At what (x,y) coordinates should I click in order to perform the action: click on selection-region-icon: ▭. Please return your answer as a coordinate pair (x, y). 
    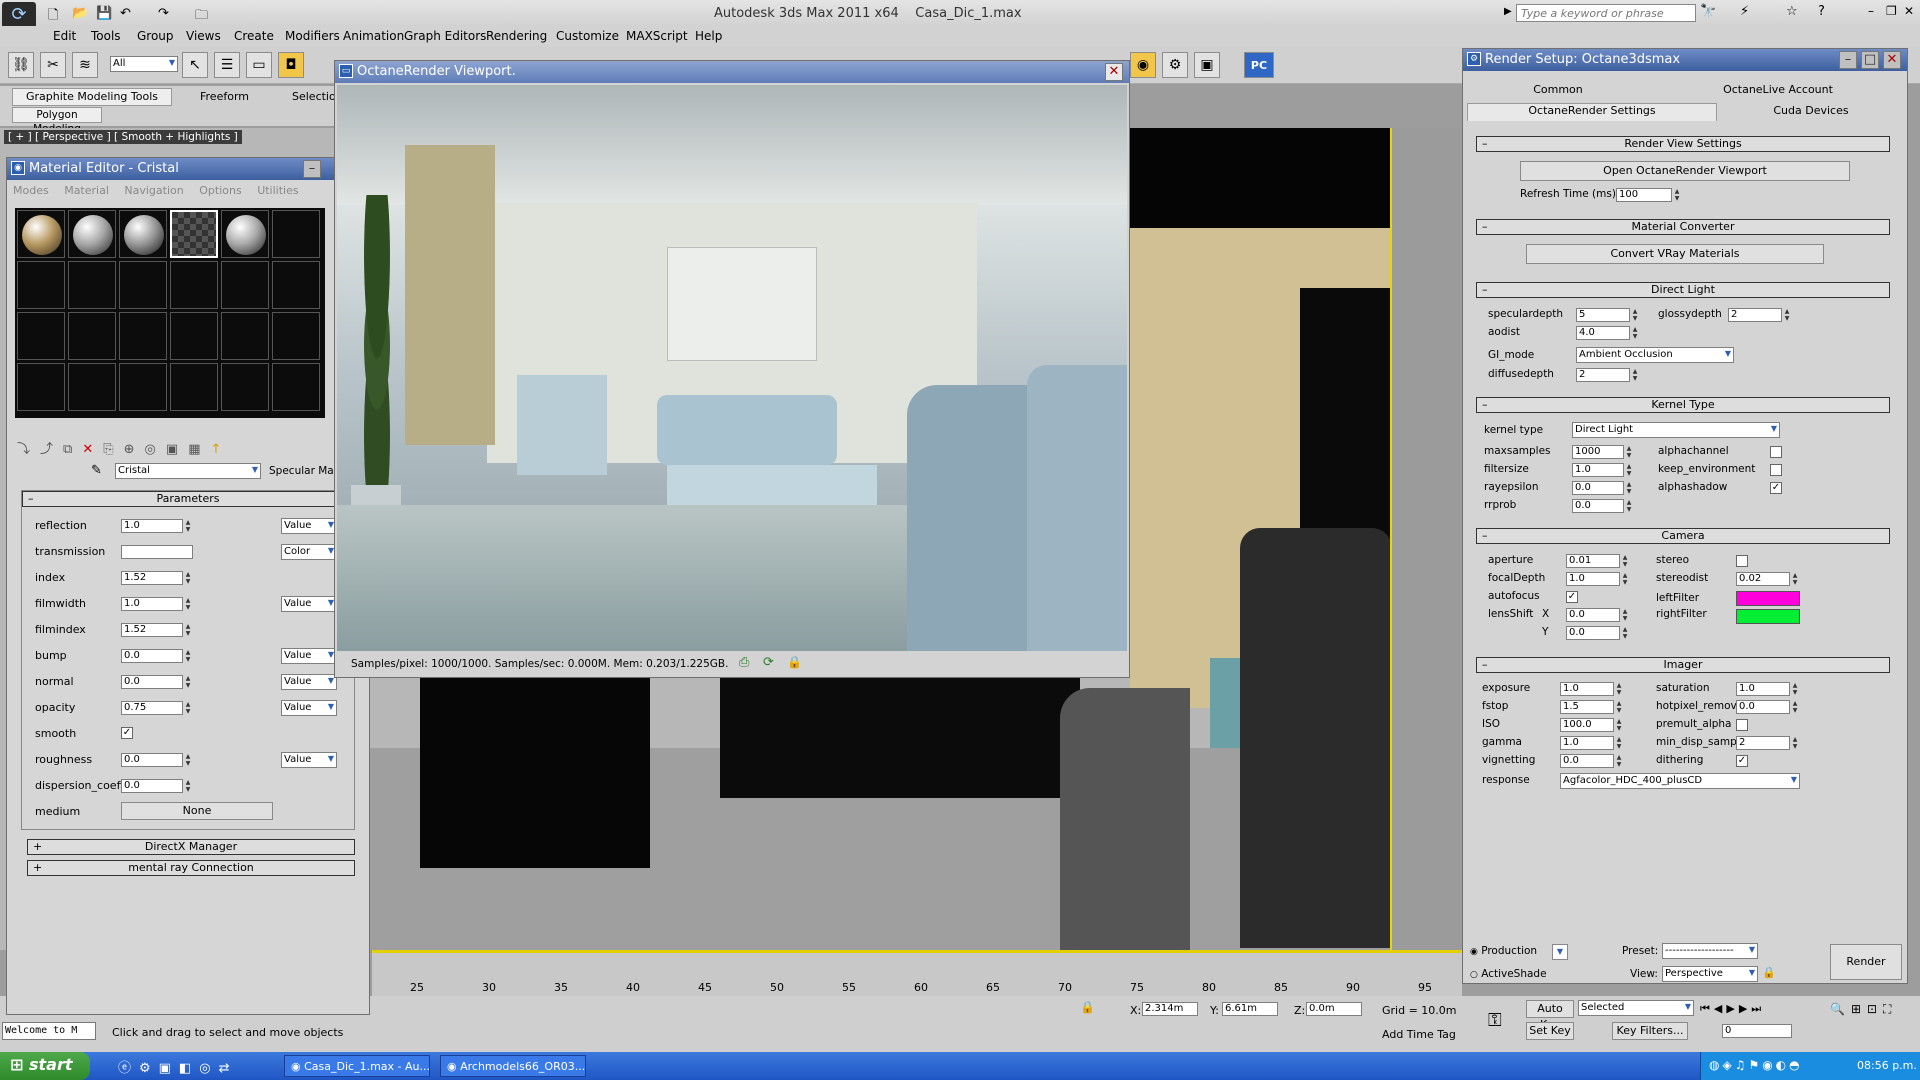
    Looking at the image, I should click on (259, 65).